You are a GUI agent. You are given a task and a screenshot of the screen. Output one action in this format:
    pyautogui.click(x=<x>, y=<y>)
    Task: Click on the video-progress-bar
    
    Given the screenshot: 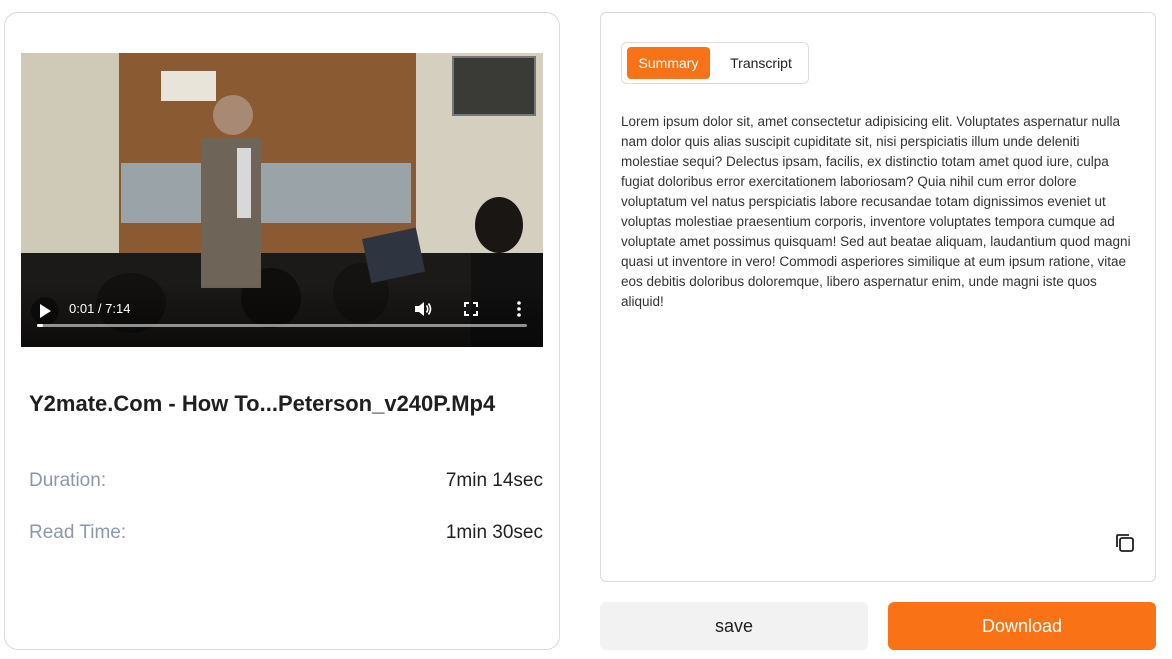 What is the action you would take?
    pyautogui.click(x=282, y=325)
    